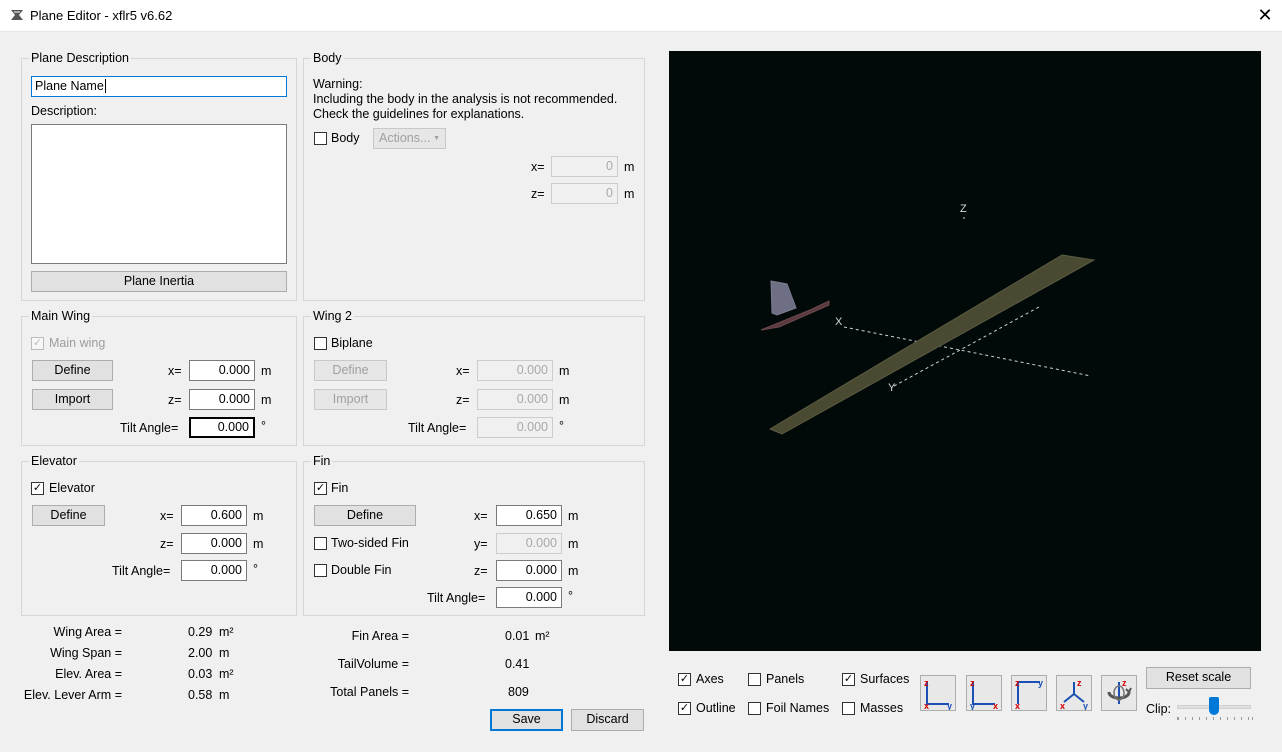 The image size is (1282, 752). I want to click on two-sided-fin-checkbox, so click(320, 543).